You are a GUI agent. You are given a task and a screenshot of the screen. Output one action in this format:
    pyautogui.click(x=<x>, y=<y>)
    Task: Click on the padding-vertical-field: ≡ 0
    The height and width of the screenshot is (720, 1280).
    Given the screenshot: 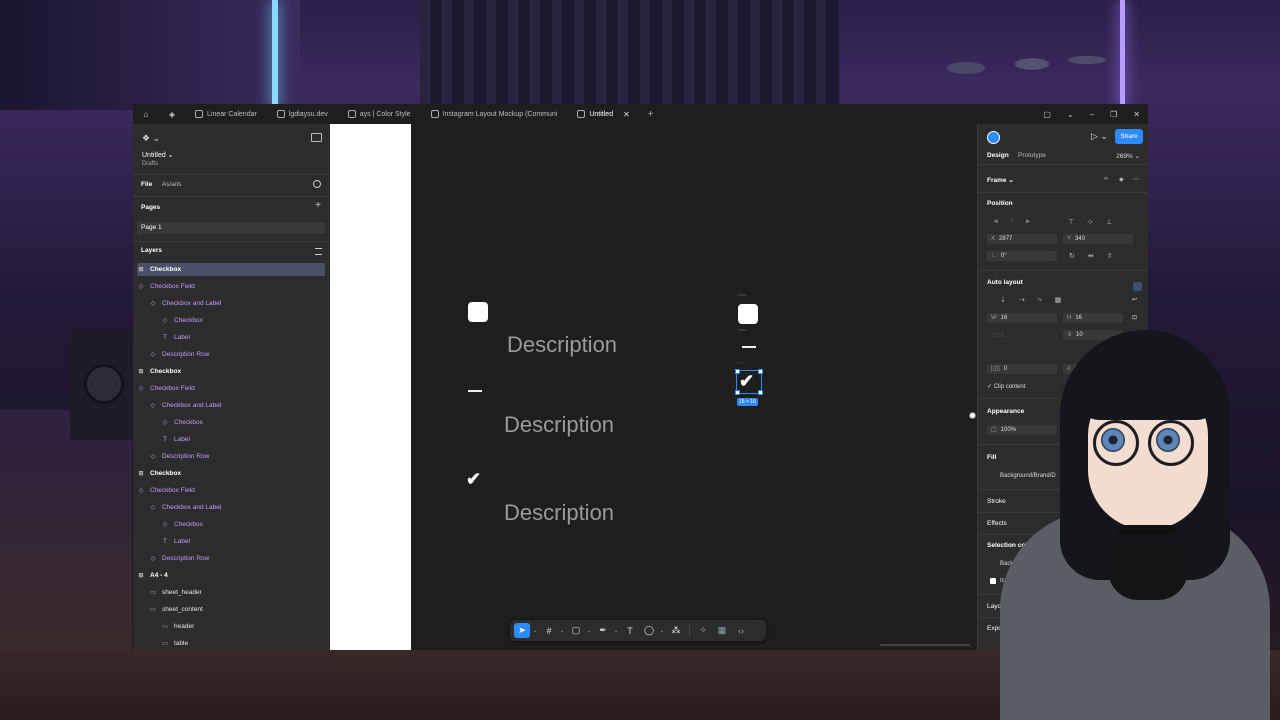 What is the action you would take?
    pyautogui.click(x=1093, y=369)
    